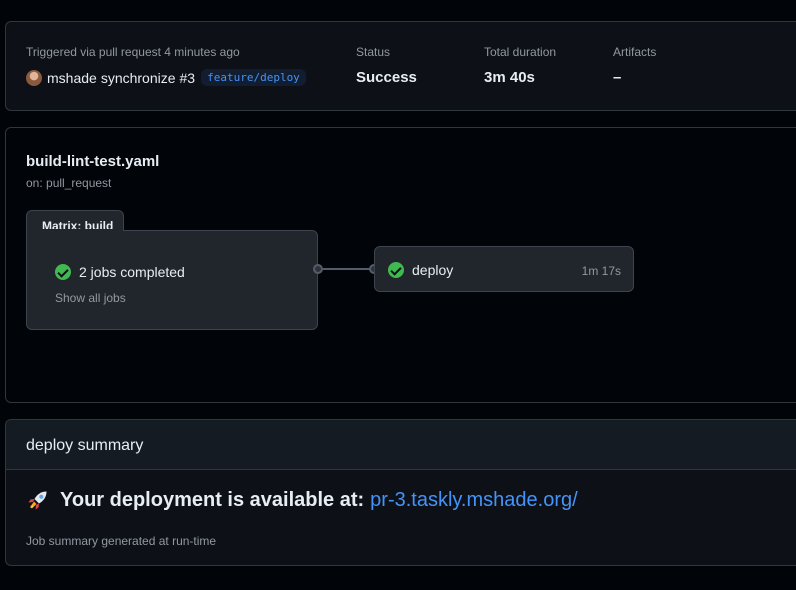 This screenshot has height=590, width=796. Describe the element at coordinates (69, 183) in the screenshot. I see `workflow-trigger: on: pull_request` at that location.